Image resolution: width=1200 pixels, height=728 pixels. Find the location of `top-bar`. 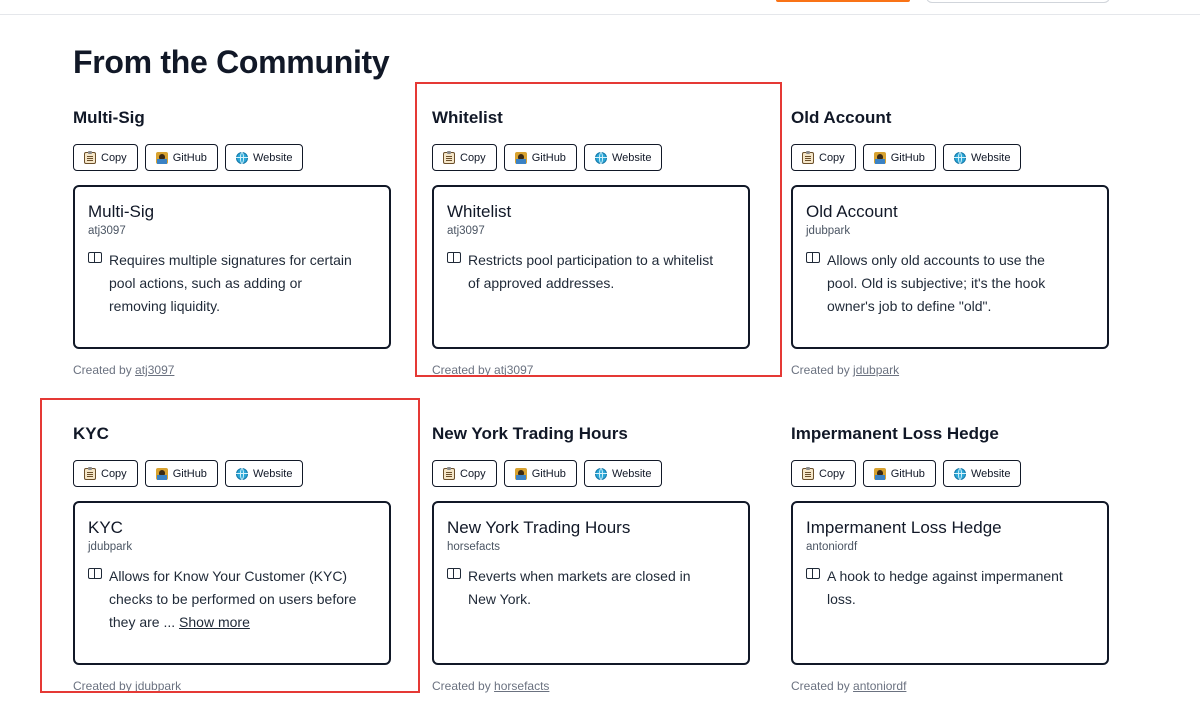

top-bar is located at coordinates (600, 7).